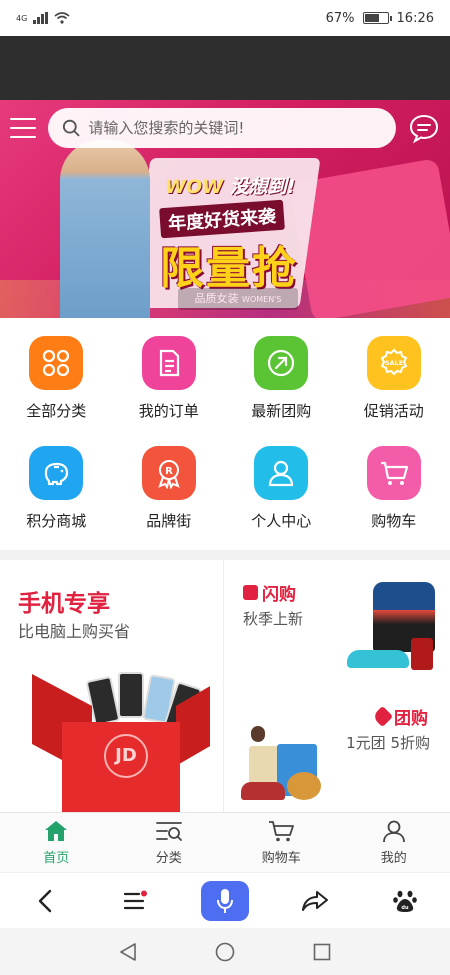 This screenshot has height=975, width=450. What do you see at coordinates (382, 716) in the screenshot?
I see `tag-icon` at bounding box center [382, 716].